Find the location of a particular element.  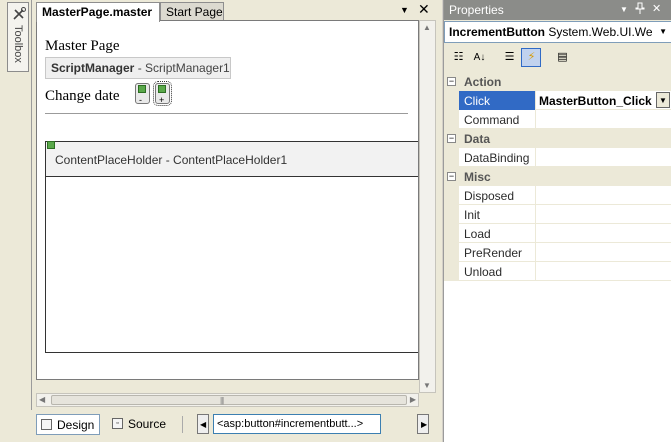

toolbox-tab: Toolbox is located at coordinates (18, 37).